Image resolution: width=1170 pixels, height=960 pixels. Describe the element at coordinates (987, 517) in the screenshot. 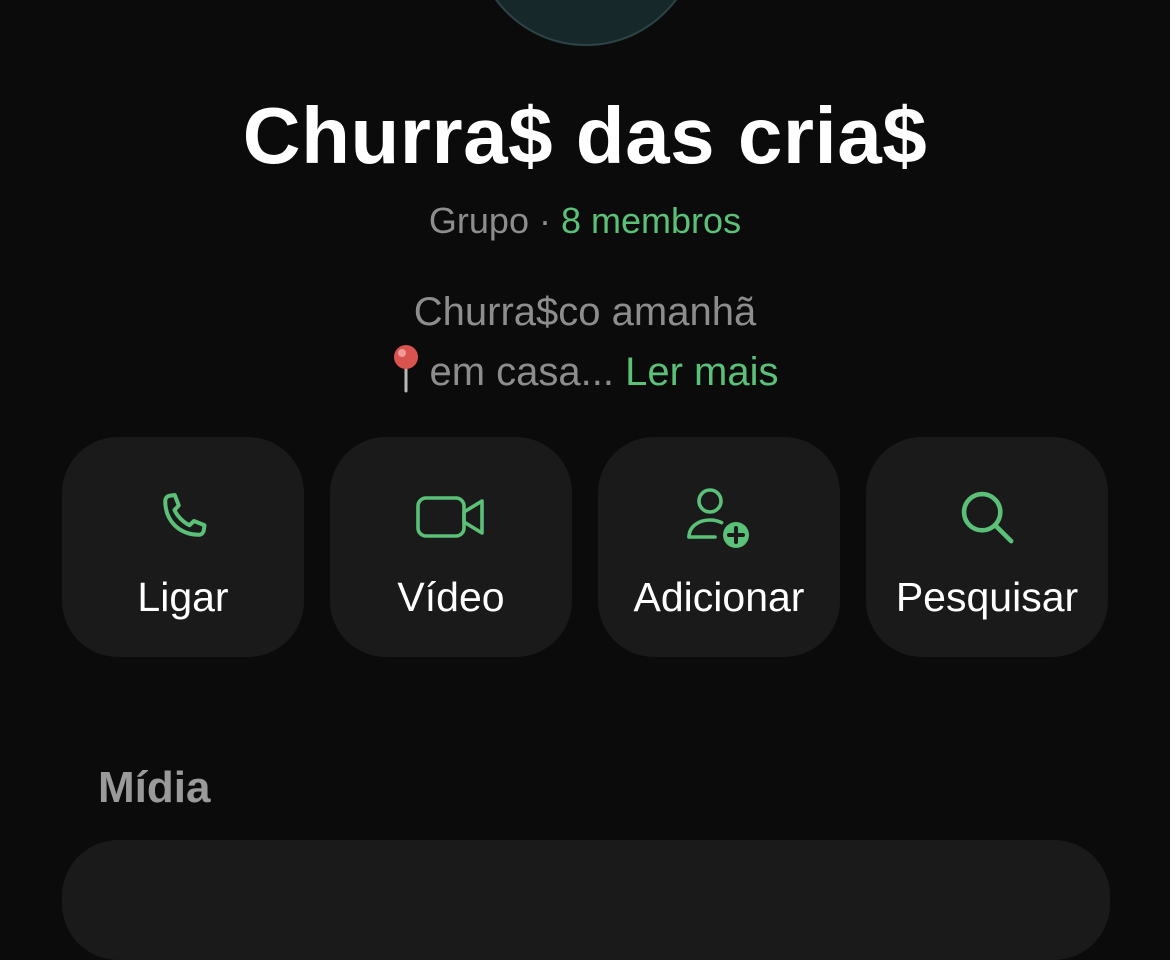

I see `search-icon` at that location.